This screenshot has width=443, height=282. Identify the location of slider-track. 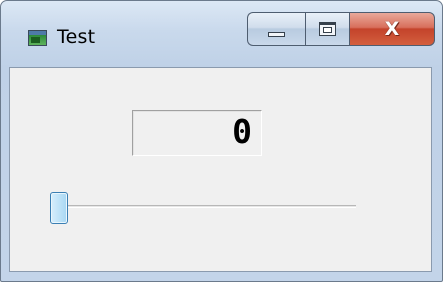
(206, 206).